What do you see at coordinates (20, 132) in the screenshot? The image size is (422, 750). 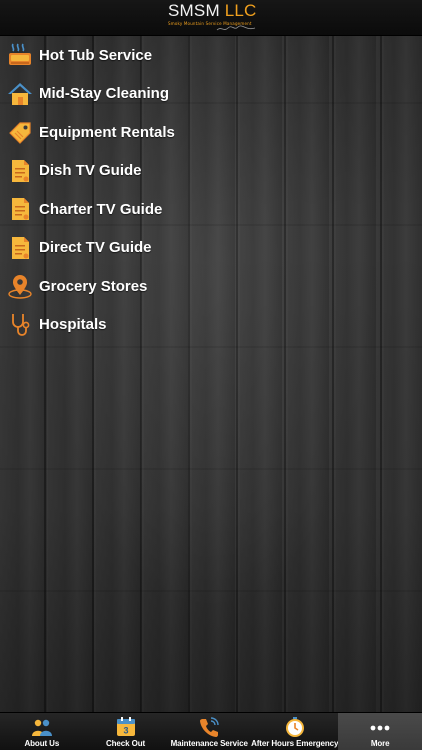 I see `price-tag-icon` at bounding box center [20, 132].